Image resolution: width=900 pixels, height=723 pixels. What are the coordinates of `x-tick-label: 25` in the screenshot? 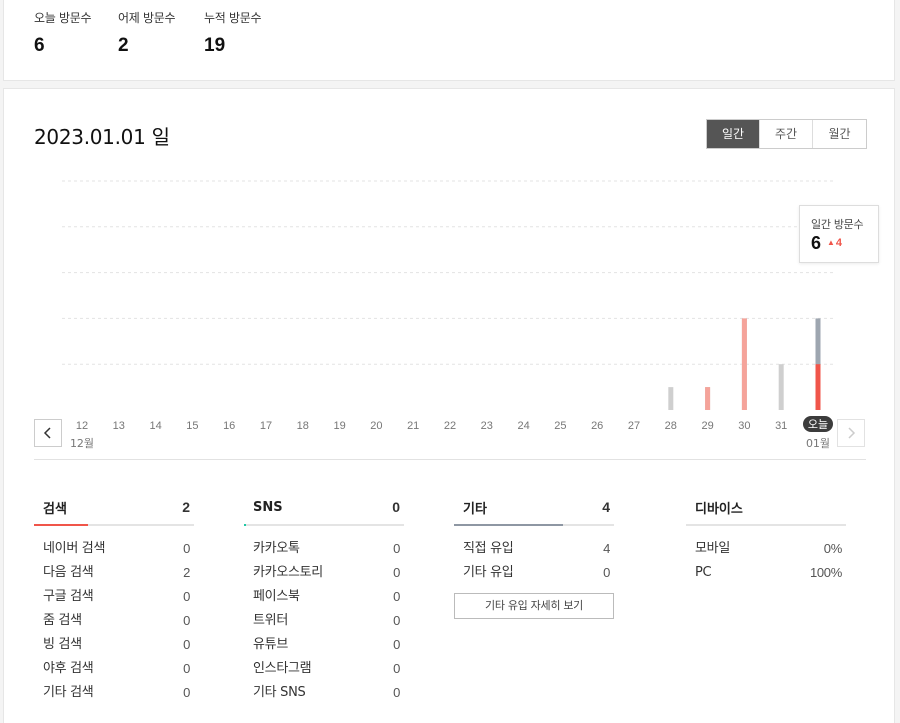 It's located at (560, 426).